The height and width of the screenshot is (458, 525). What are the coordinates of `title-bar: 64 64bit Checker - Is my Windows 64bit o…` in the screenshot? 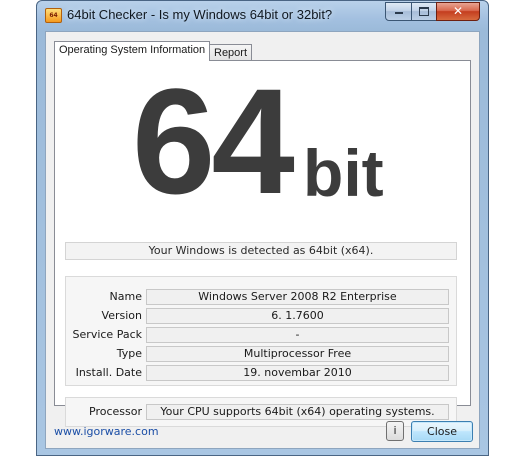 It's located at (262, 16).